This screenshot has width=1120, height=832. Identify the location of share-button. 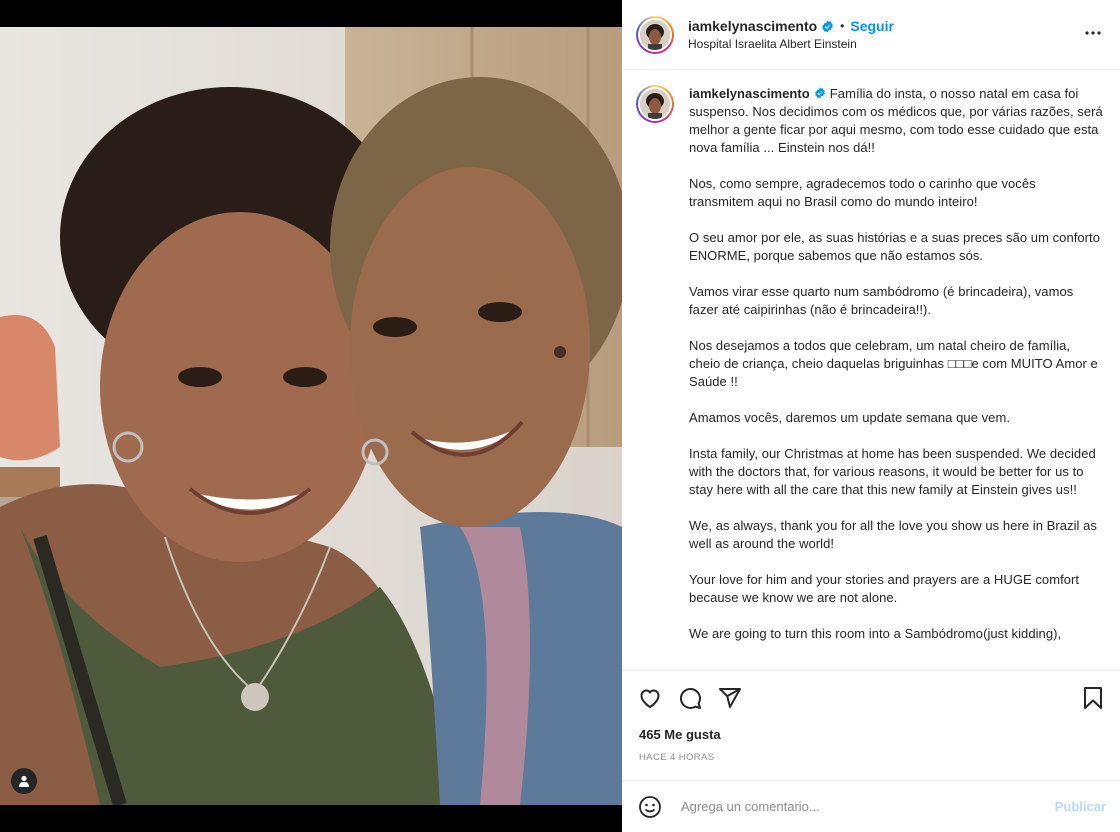
(730, 698).